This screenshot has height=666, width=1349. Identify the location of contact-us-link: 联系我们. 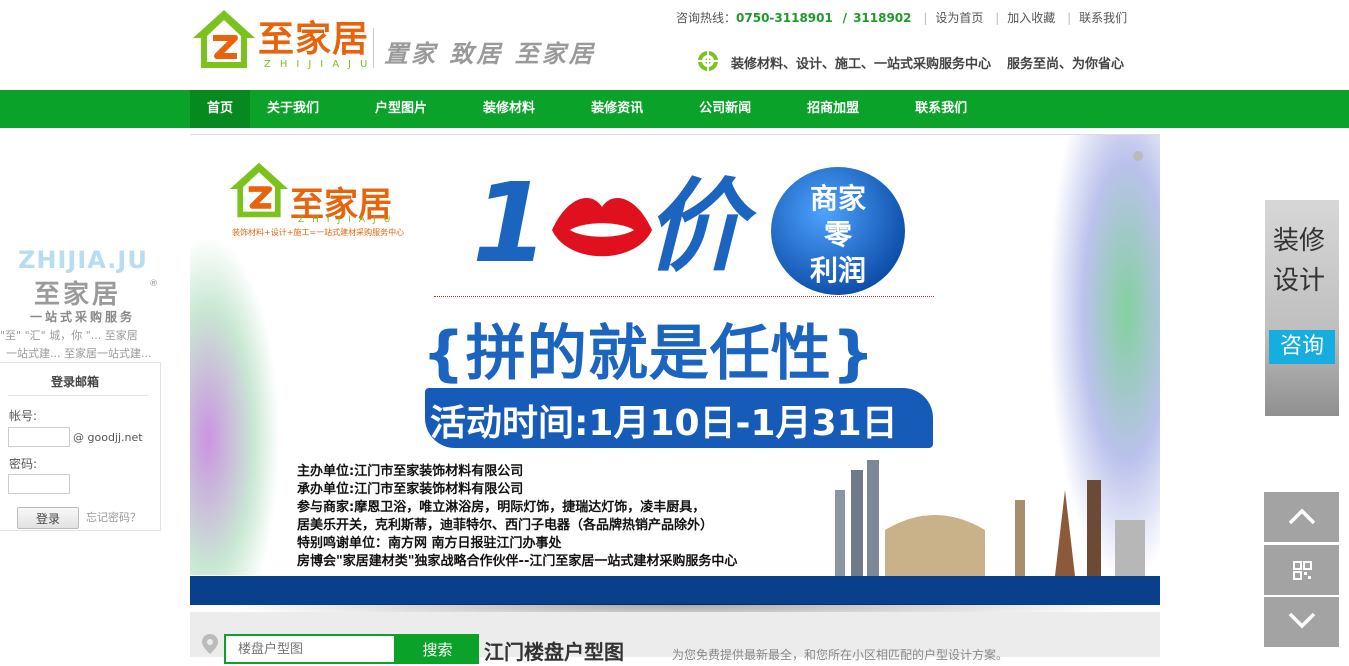
(1103, 18).